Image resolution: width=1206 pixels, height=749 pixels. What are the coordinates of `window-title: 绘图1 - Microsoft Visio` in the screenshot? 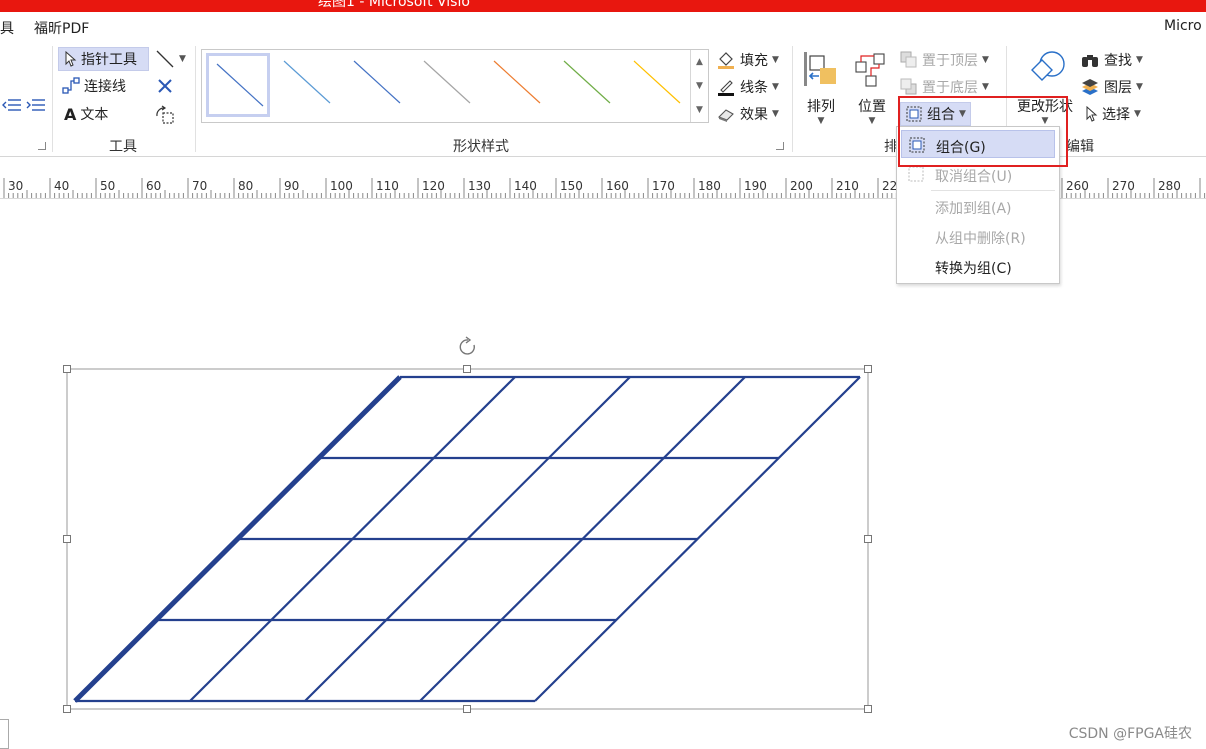 It's located at (394, 5).